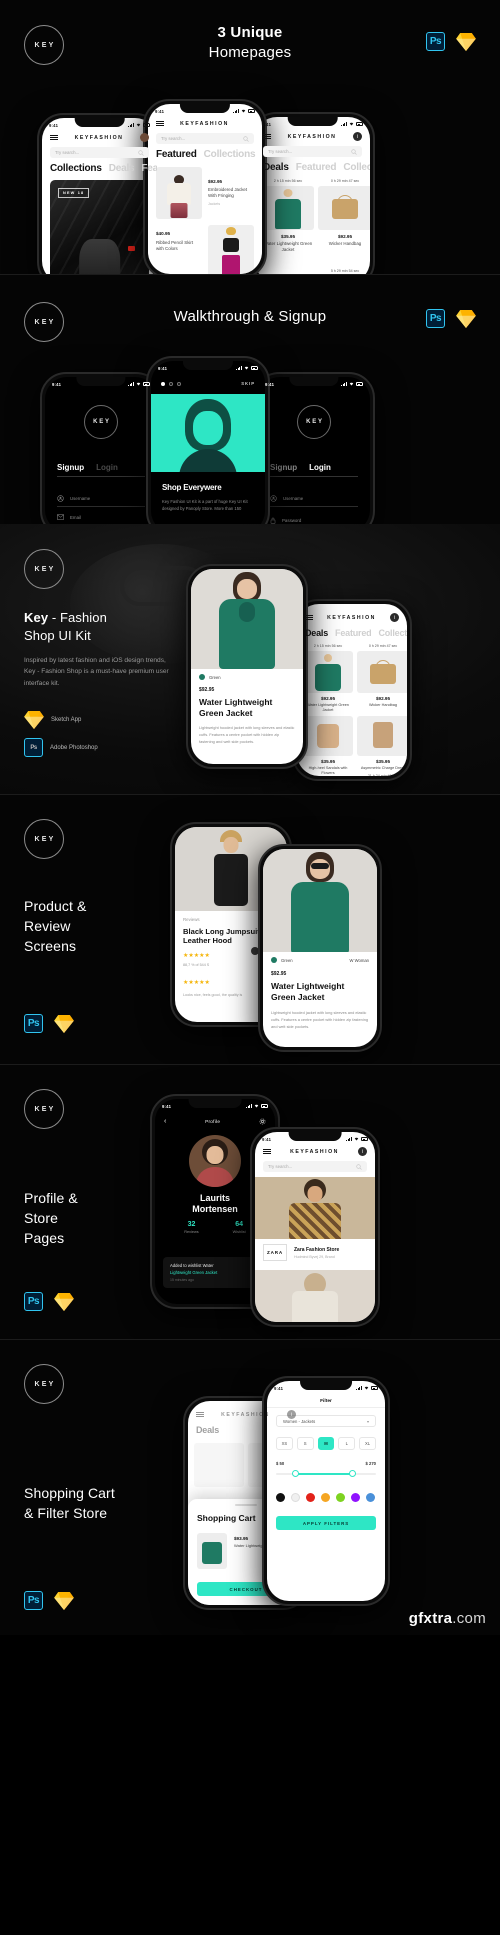 The width and height of the screenshot is (500, 1935). I want to click on phone-signup-left: 9:41 KEY Signup Login Username Email, so click(101, 448).